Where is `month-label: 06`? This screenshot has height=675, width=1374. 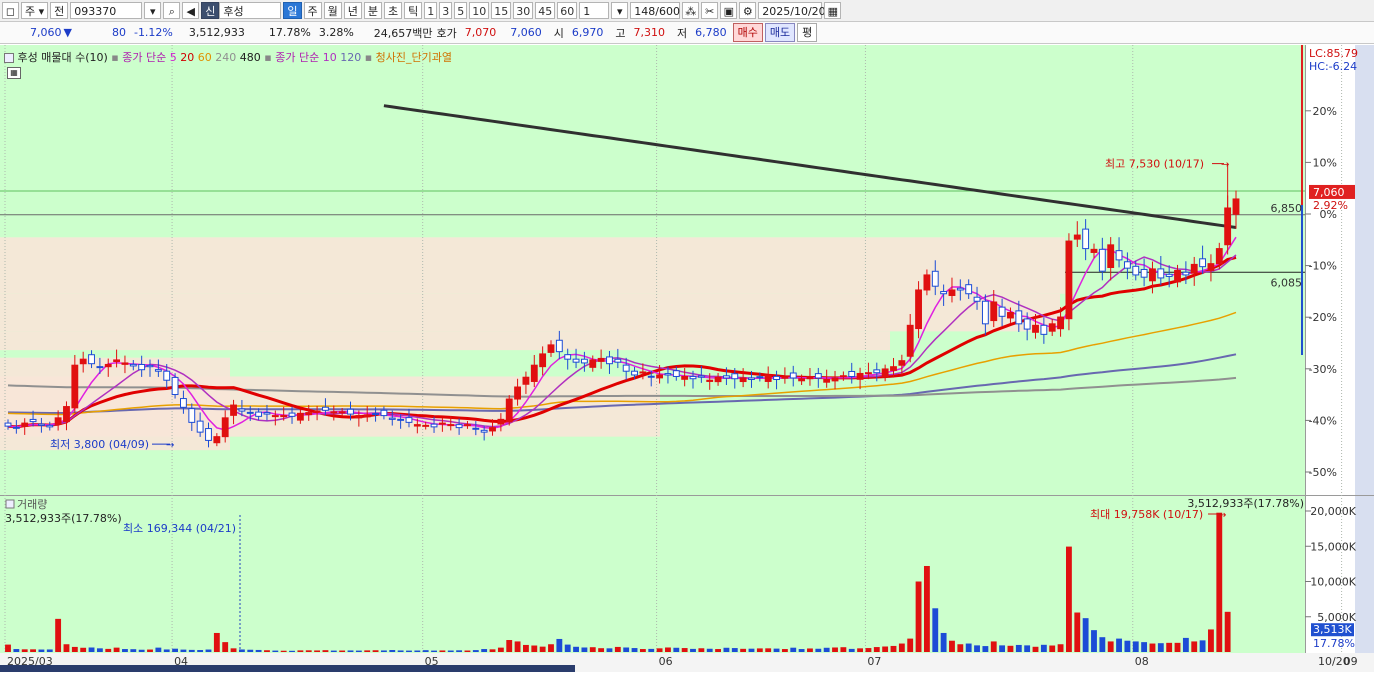
month-label: 06 is located at coordinates (666, 661).